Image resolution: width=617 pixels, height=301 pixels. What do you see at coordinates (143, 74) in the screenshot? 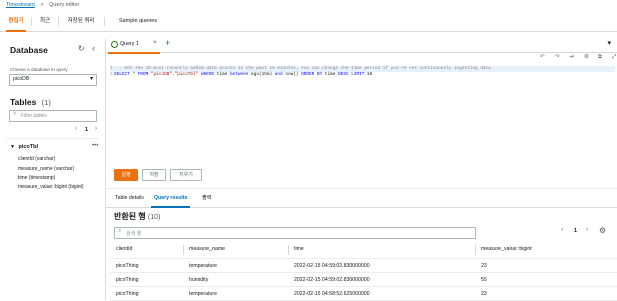
I see `code-keyword: FROM` at bounding box center [143, 74].